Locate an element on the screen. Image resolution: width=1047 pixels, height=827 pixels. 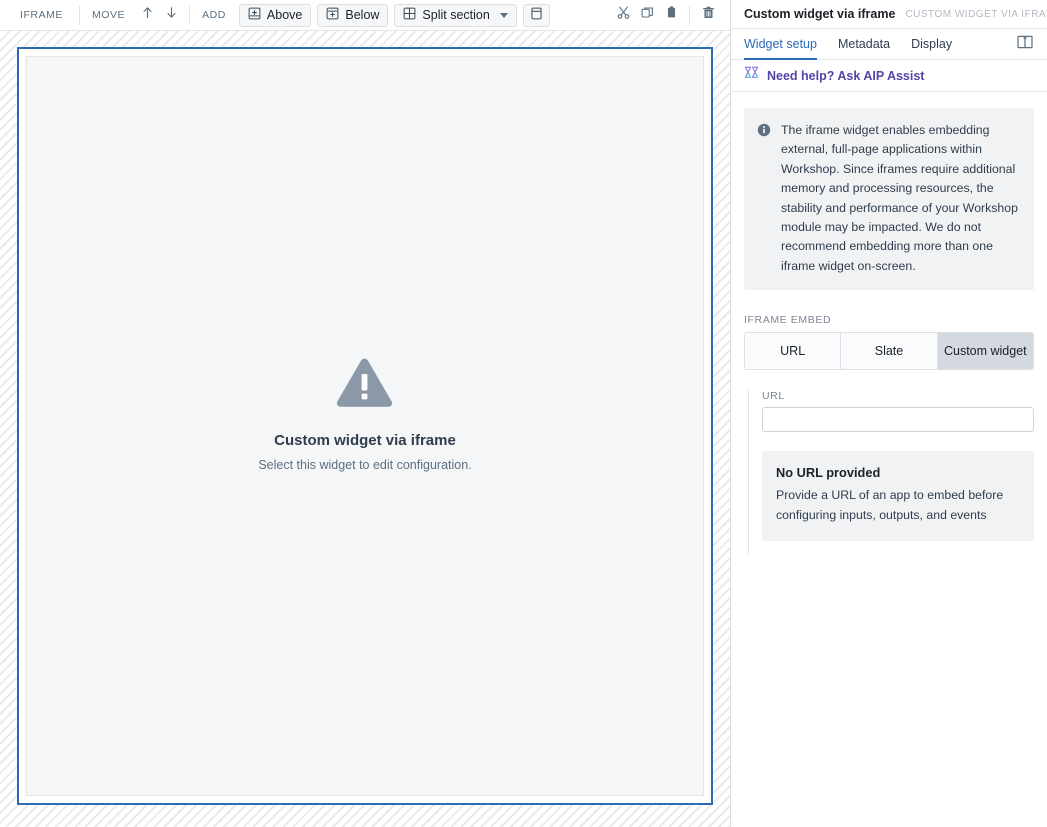
segment-slate-label: Slate is located at coordinates (889, 350).